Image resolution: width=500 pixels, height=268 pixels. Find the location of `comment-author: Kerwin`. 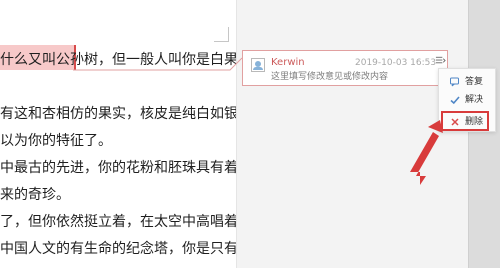

comment-author: Kerwin is located at coordinates (288, 62).